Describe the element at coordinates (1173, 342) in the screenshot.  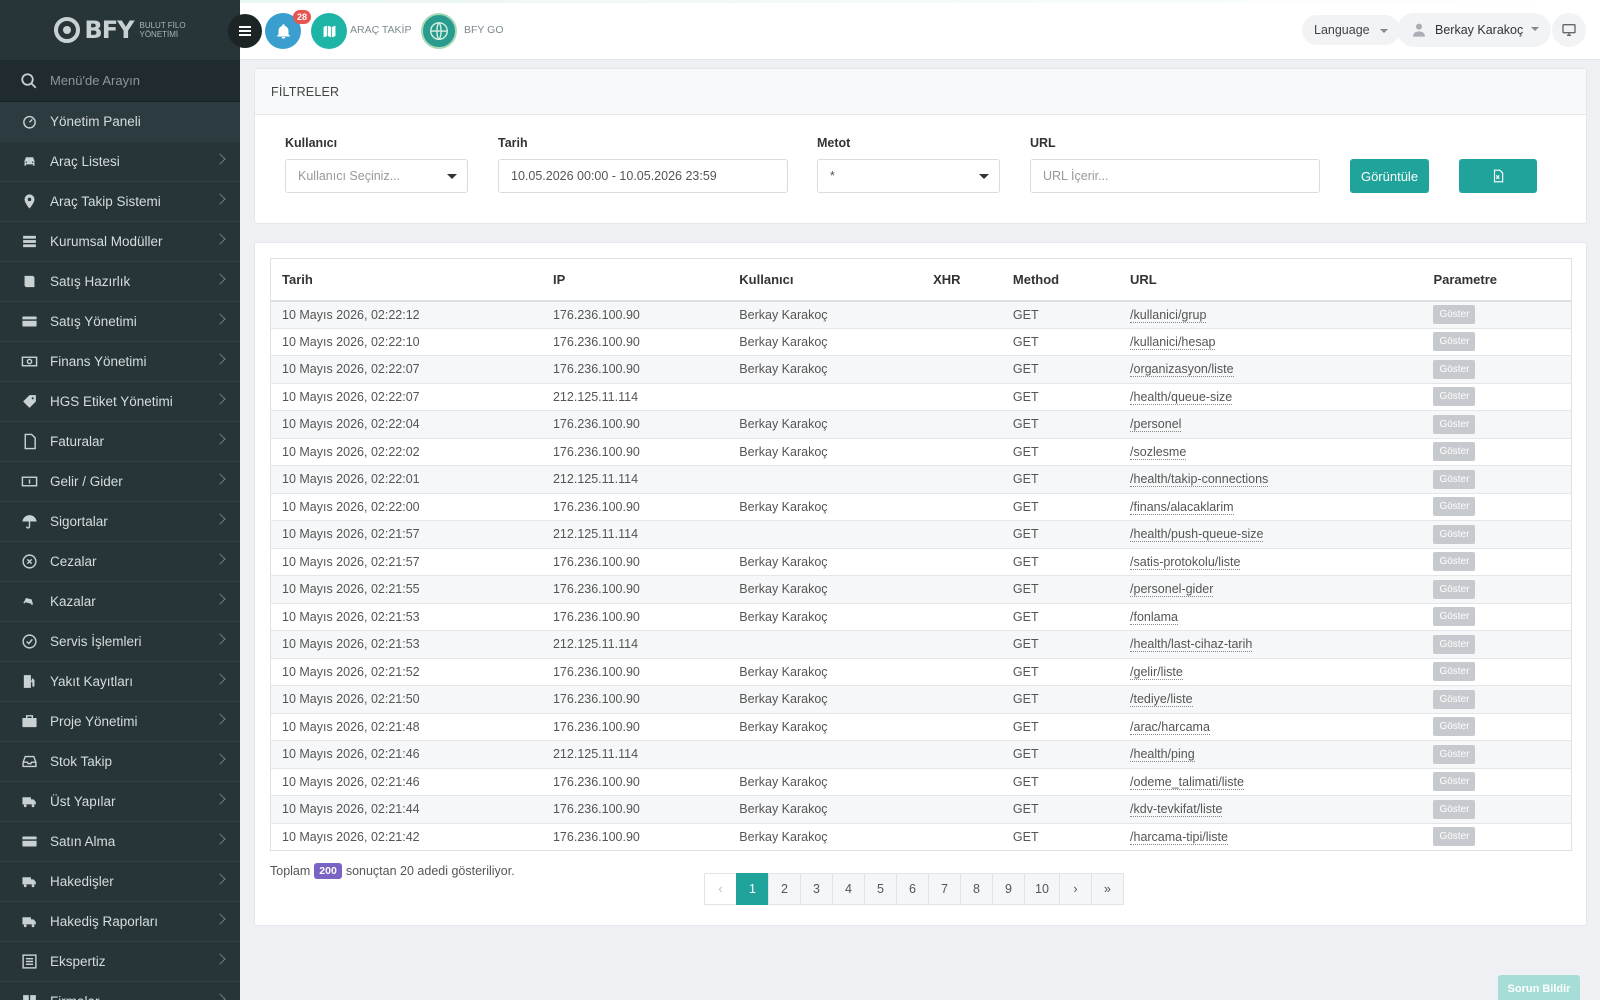
I see `url-link: /kullanici/hesap` at that location.